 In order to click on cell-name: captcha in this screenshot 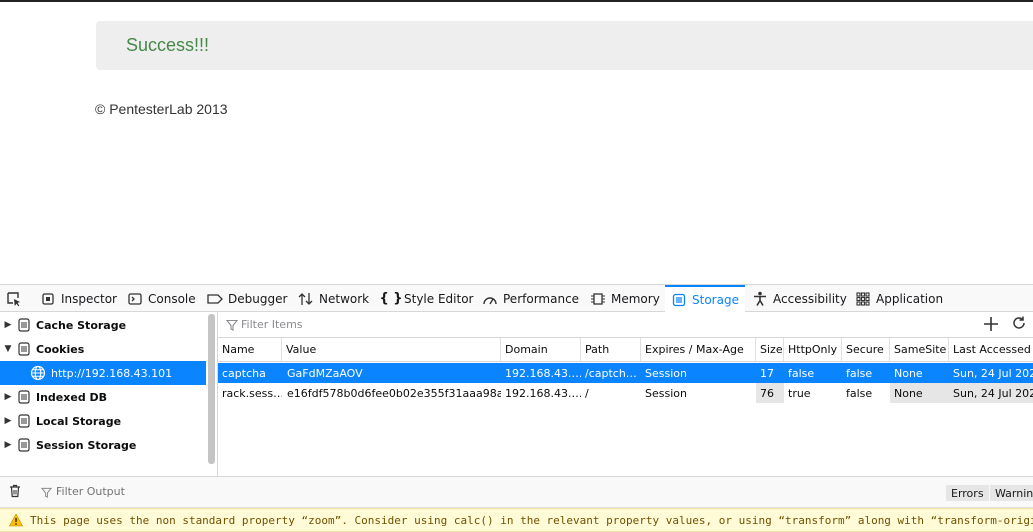, I will do `click(244, 373)`.